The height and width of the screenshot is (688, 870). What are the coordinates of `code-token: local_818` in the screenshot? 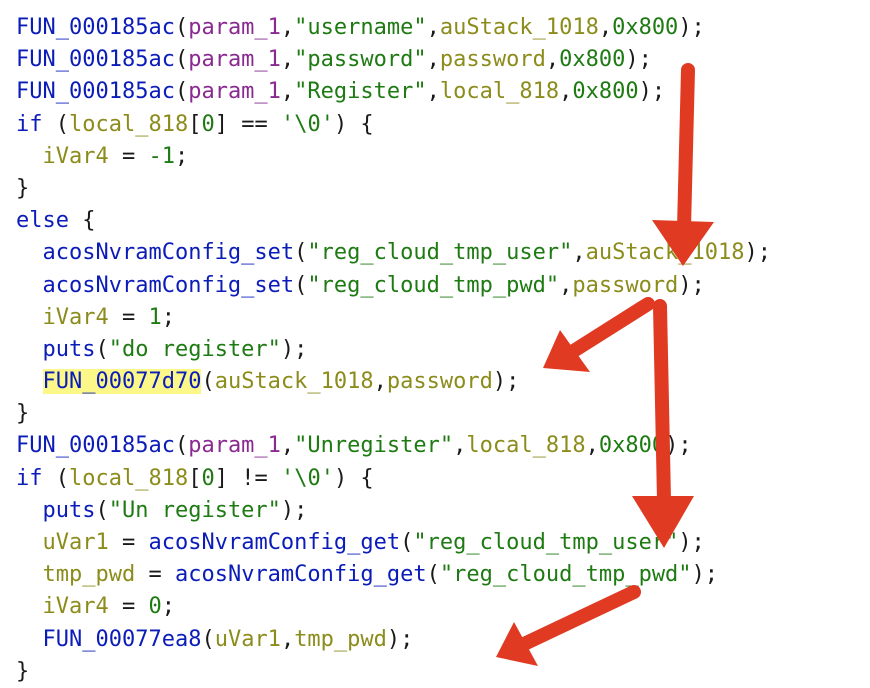 It's located at (499, 92).